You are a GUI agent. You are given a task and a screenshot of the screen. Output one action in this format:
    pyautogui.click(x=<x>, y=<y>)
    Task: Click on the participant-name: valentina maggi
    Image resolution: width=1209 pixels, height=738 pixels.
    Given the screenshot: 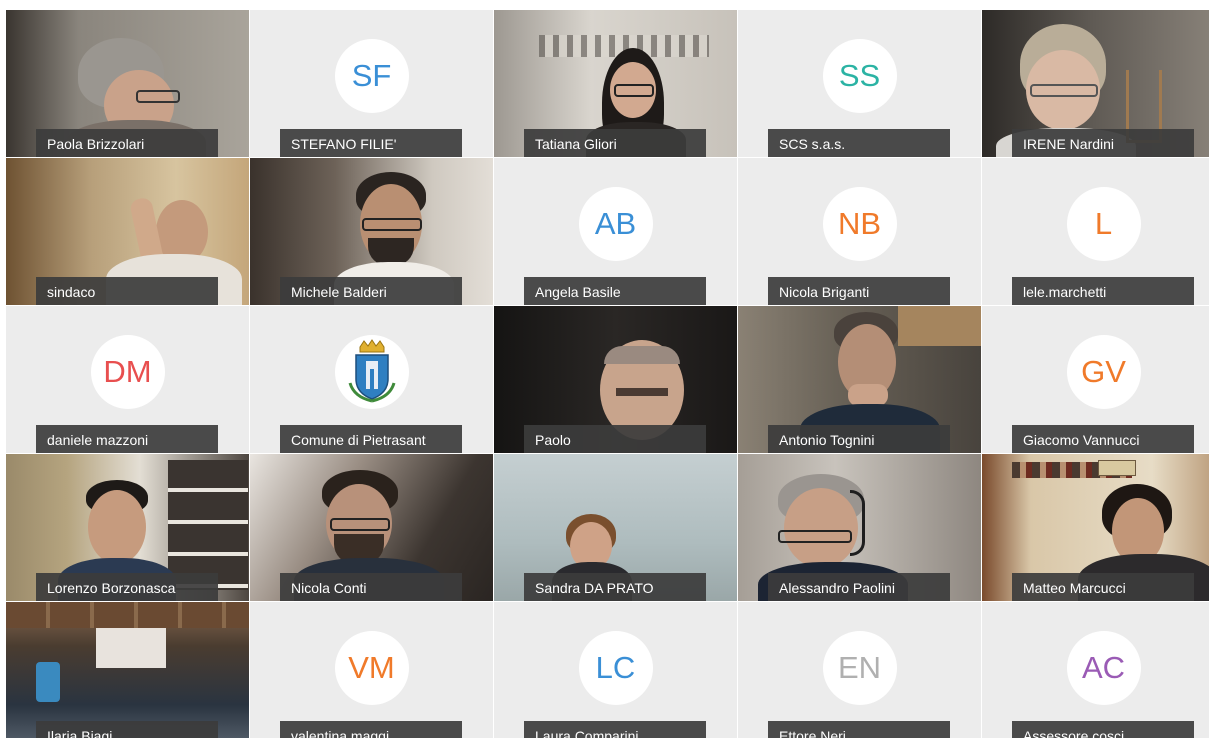 What is the action you would take?
    pyautogui.click(x=371, y=729)
    